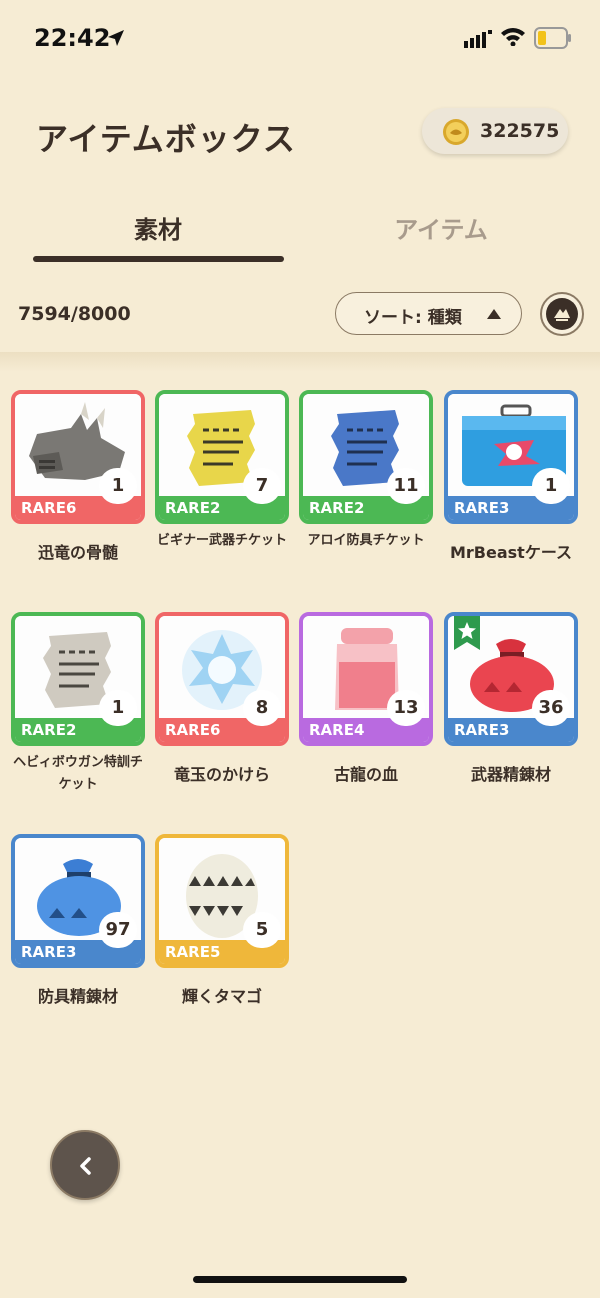 This screenshot has width=600, height=1298. I want to click on item-card: RARE2 7, so click(222, 457).